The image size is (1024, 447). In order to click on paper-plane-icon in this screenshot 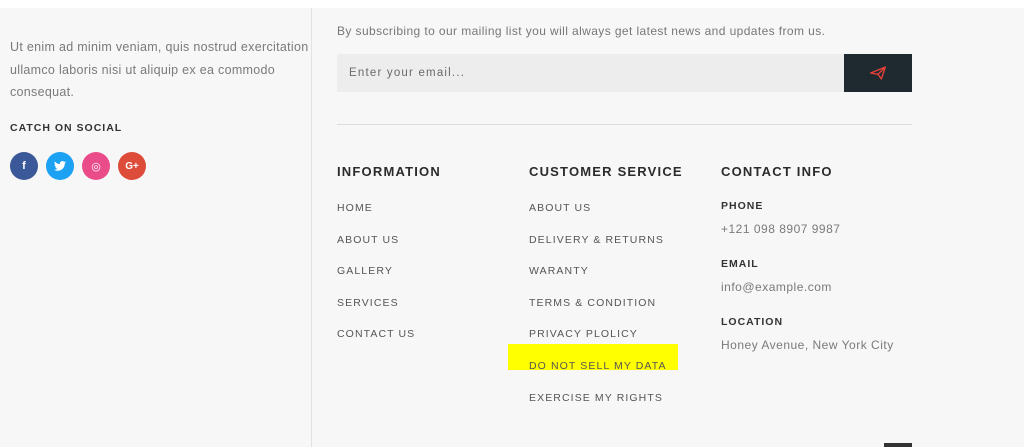, I will do `click(878, 73)`.